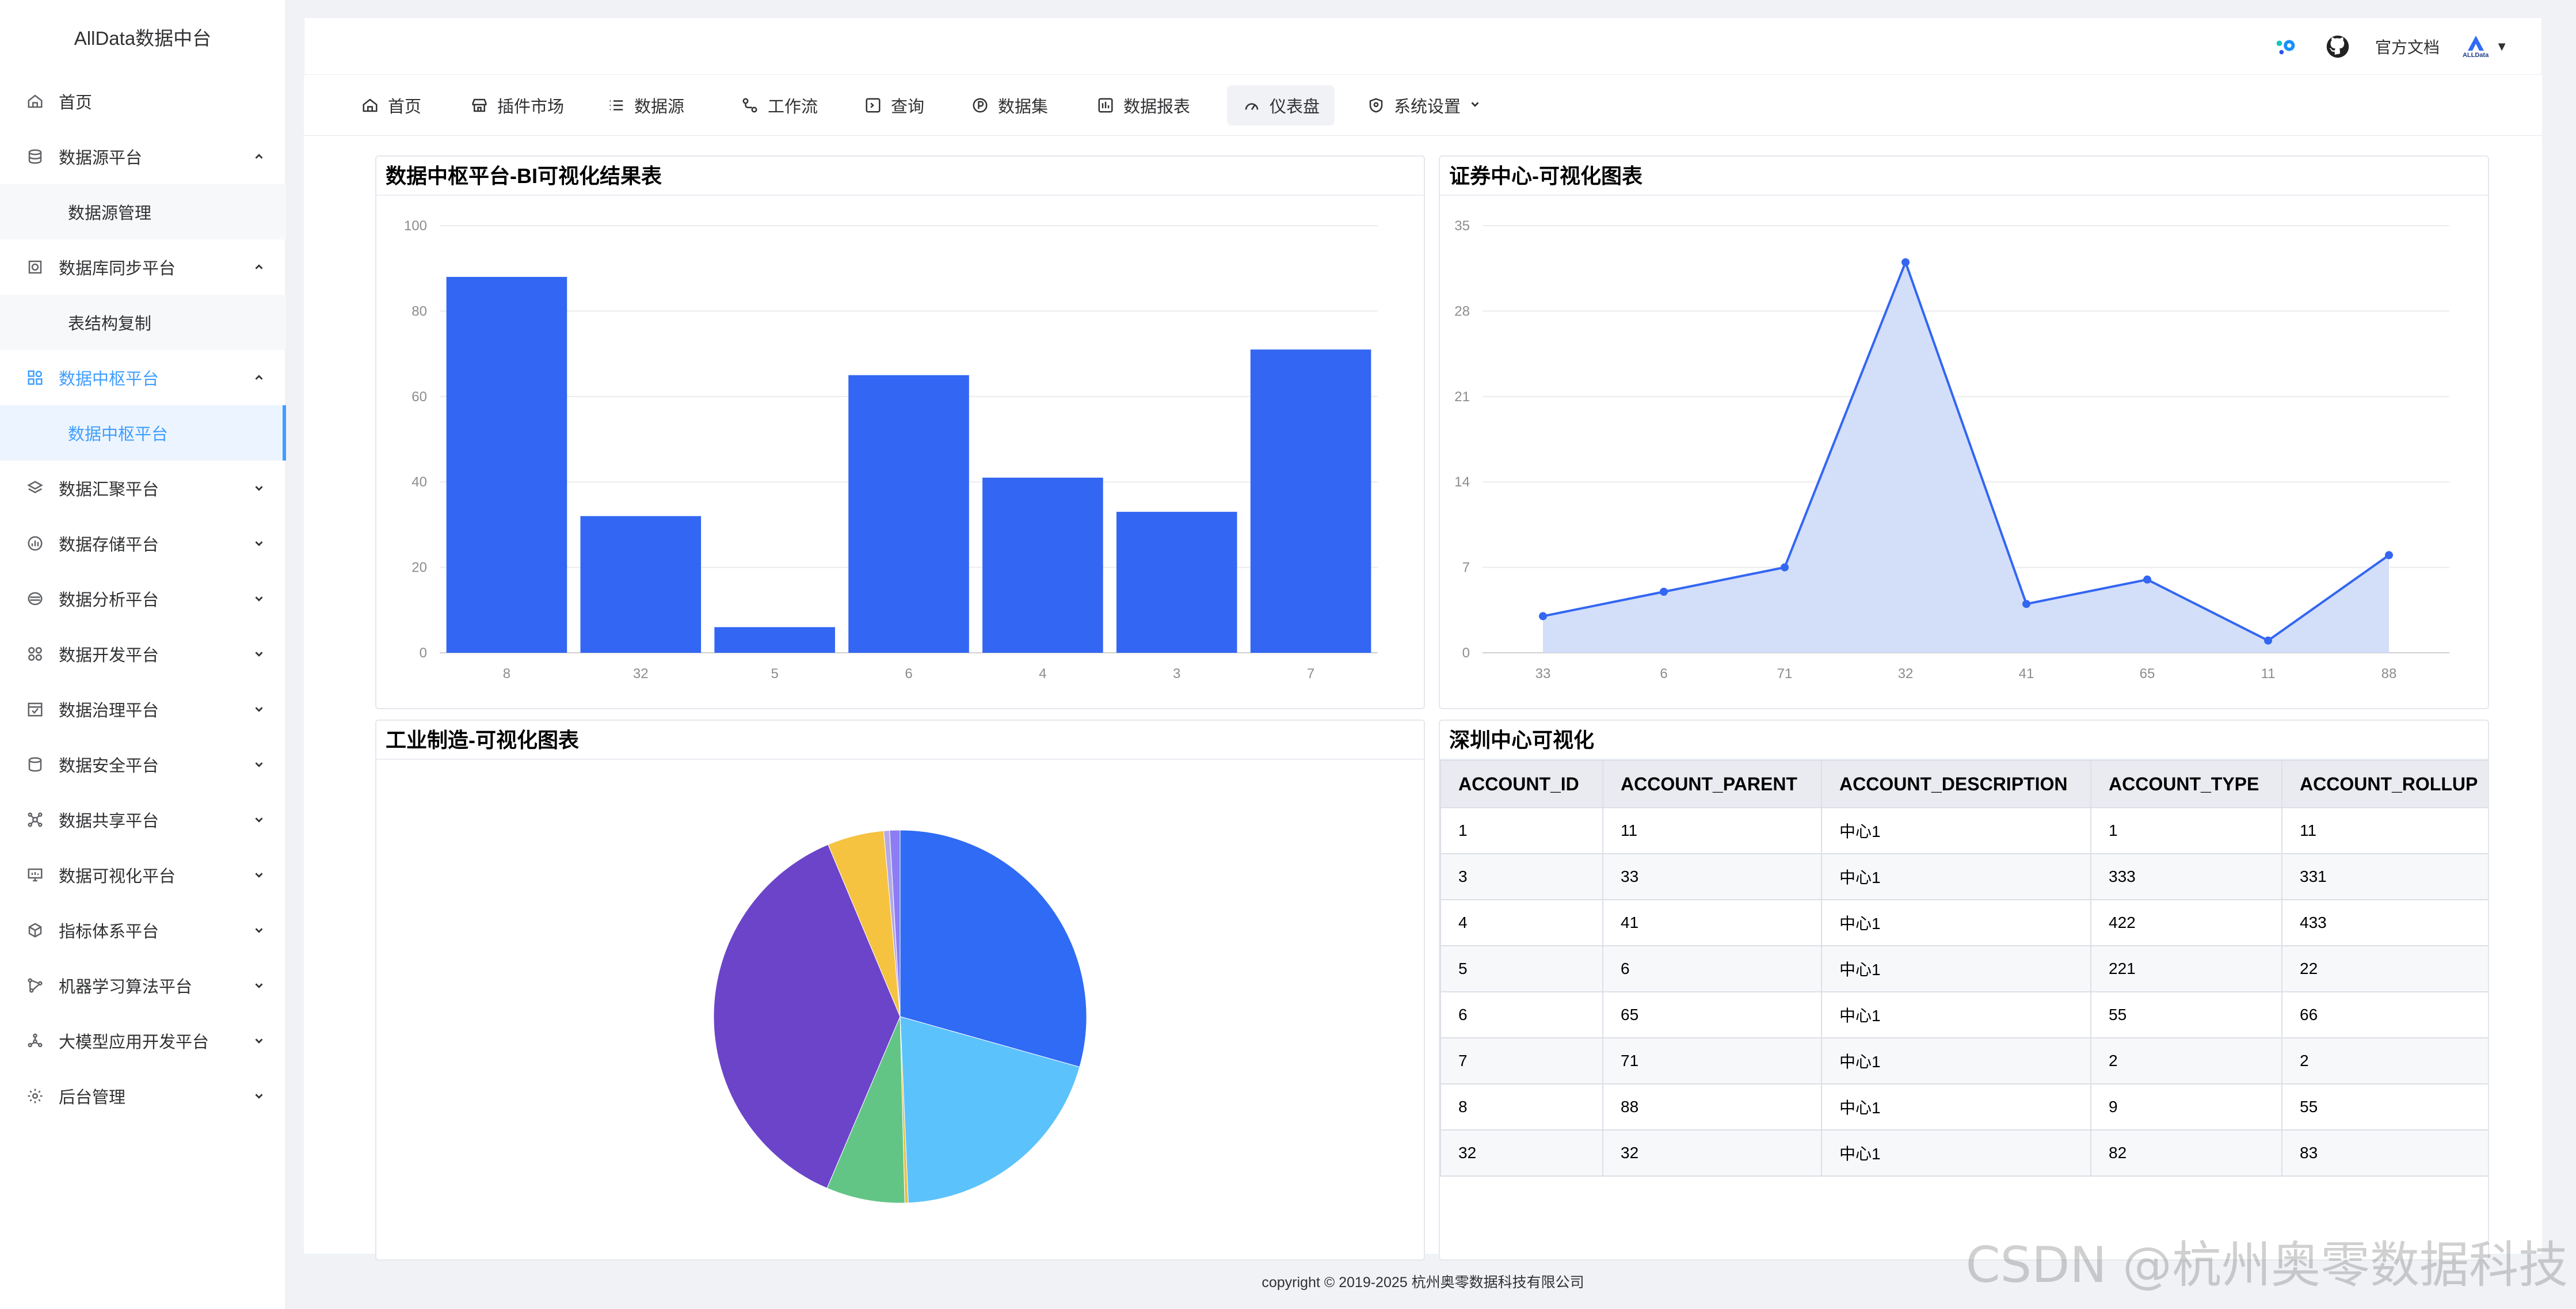  Describe the element at coordinates (143, 709) in the screenshot. I see `sidebar-item-governance-platform: 数据治理平台` at that location.